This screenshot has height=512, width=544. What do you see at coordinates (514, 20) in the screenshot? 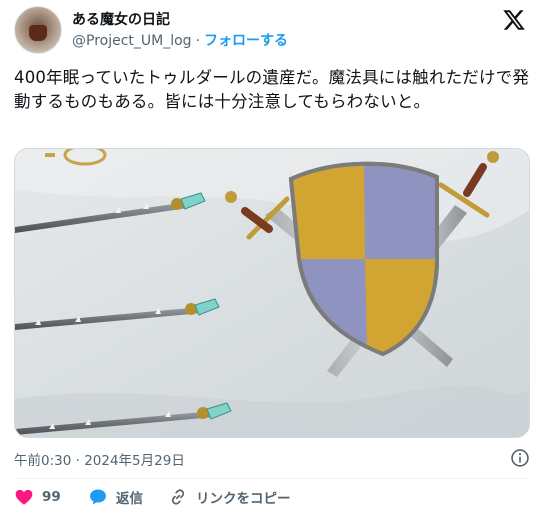
I see `x-logo-icon` at bounding box center [514, 20].